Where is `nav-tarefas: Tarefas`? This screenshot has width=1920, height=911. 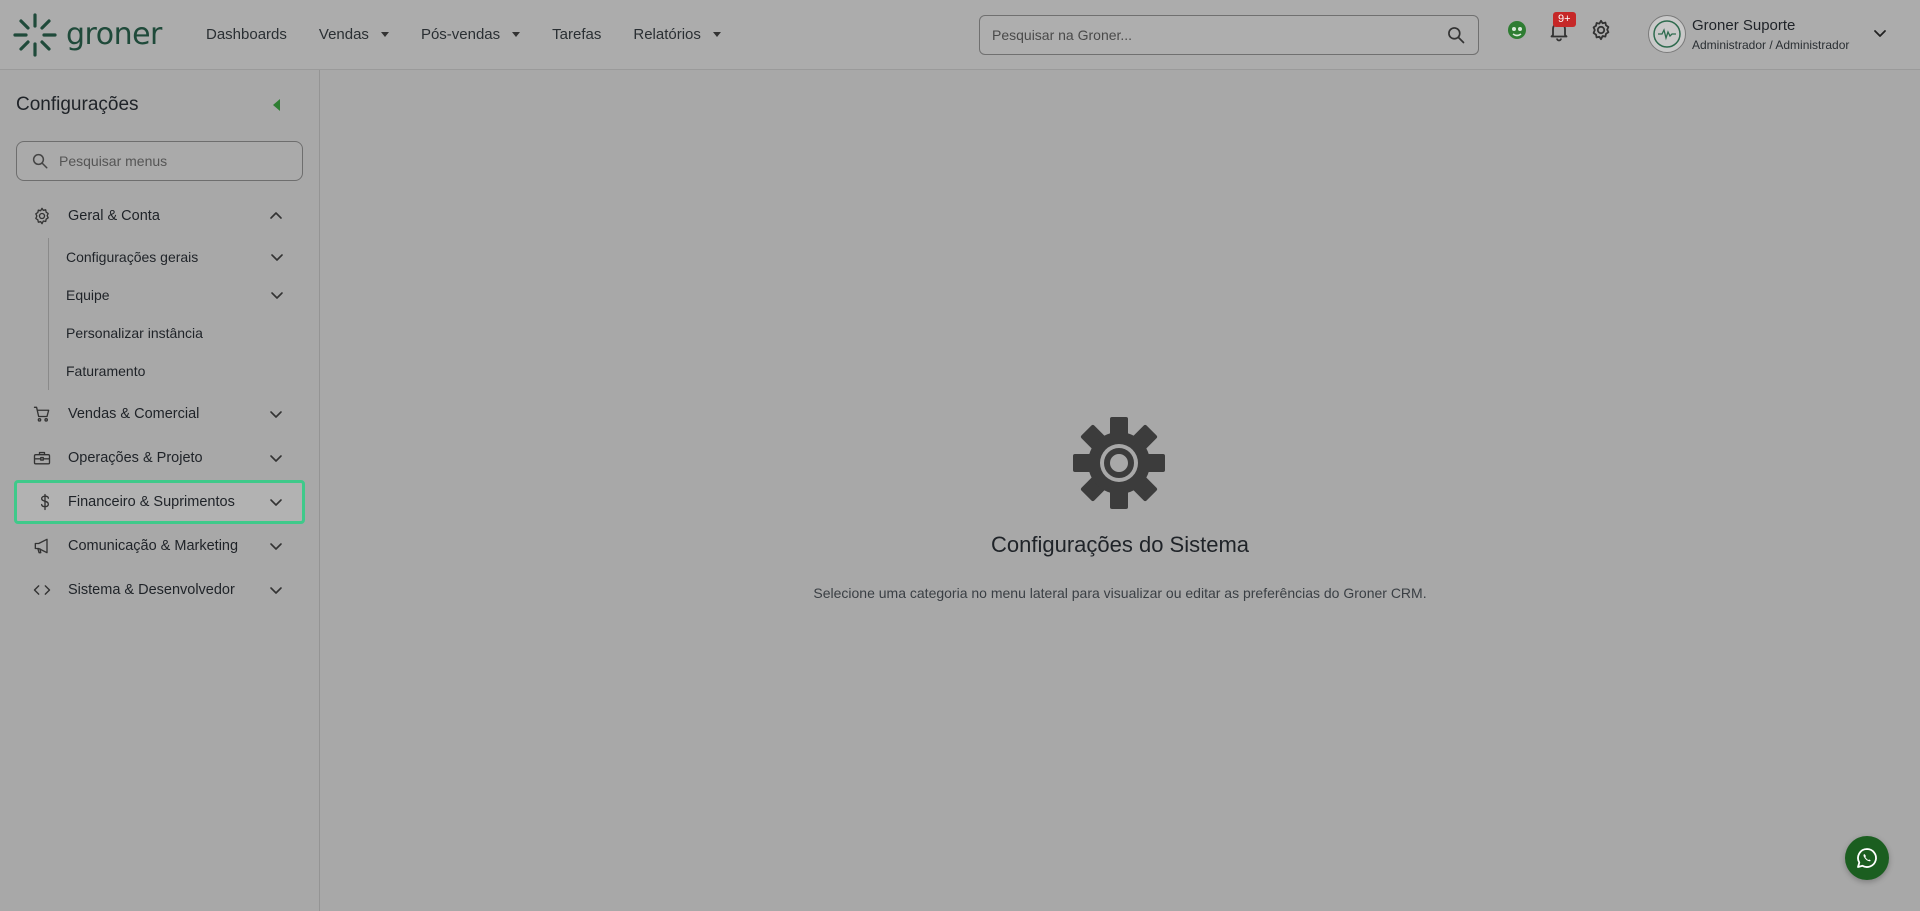 nav-tarefas: Tarefas is located at coordinates (576, 34).